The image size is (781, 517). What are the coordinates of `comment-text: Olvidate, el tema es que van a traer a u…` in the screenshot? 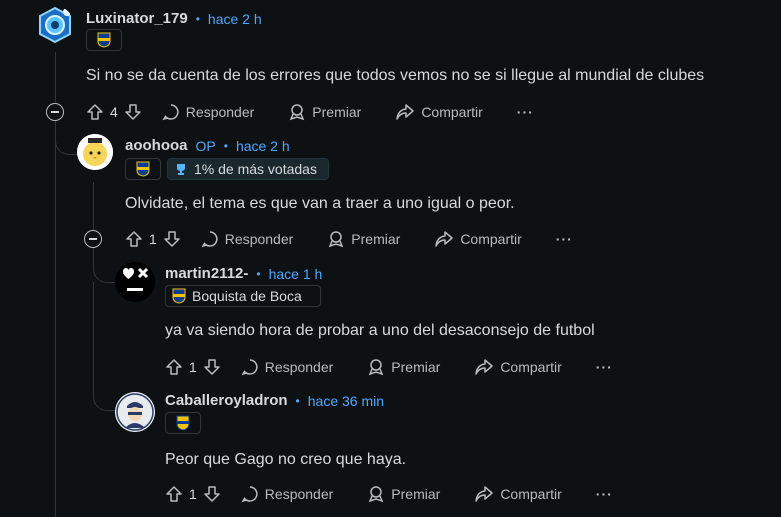 It's located at (320, 203).